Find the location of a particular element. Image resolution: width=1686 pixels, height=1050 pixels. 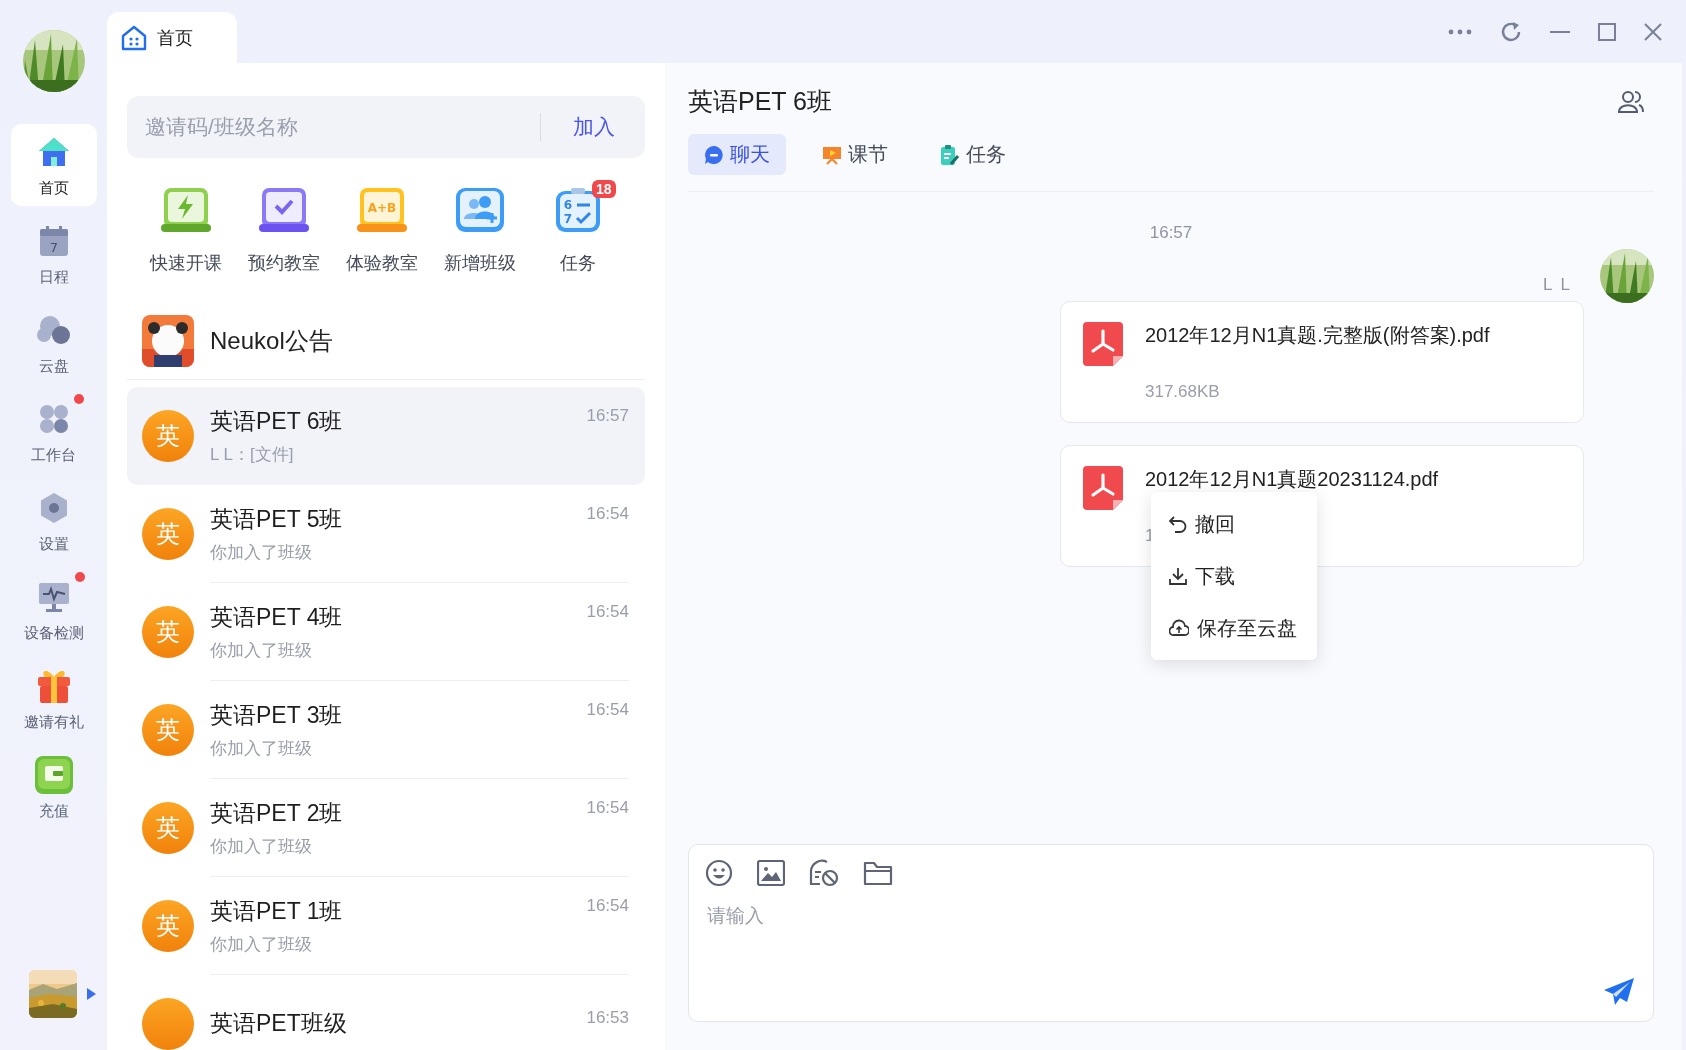

join-button: 加入 is located at coordinates (595, 127).